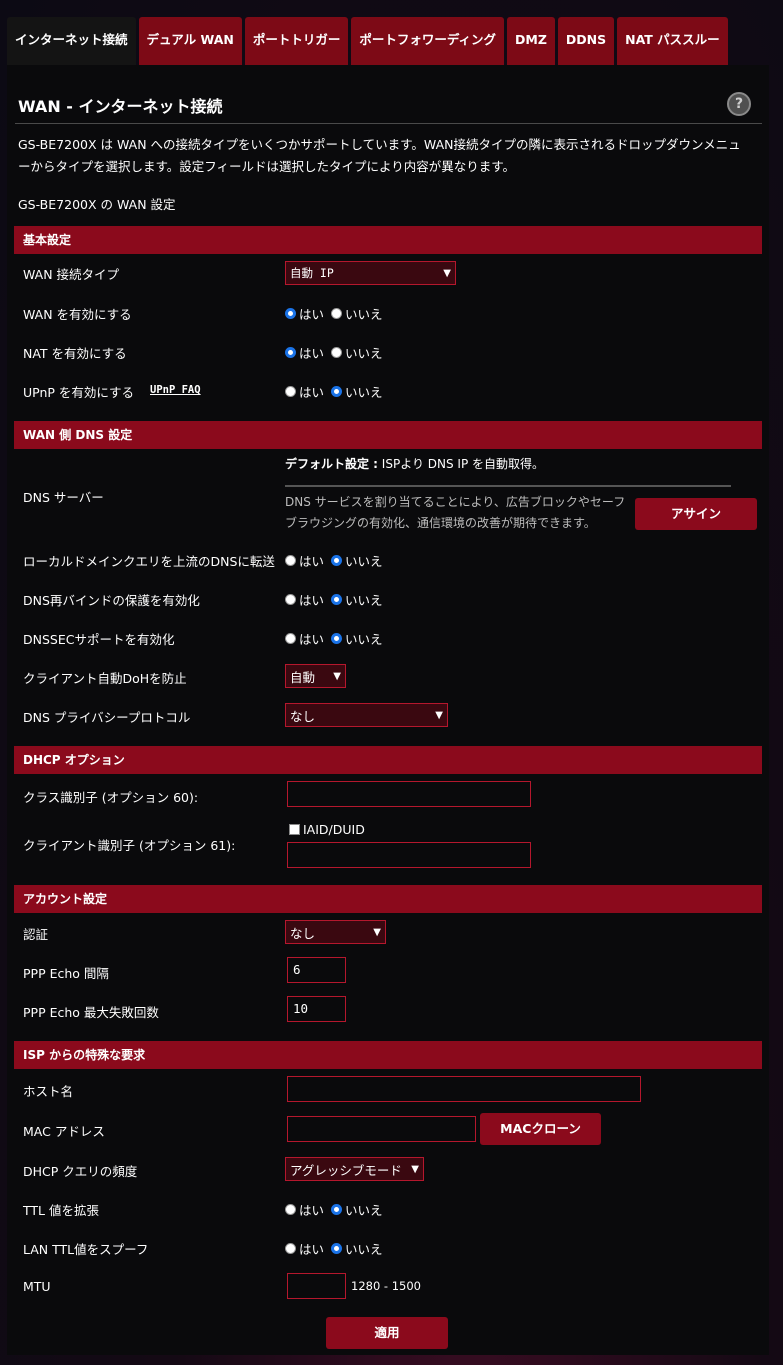 Image resolution: width=783 pixels, height=1365 pixels. Describe the element at coordinates (296, 41) in the screenshot. I see `tab-port-trigger: ポートトリガー` at that location.